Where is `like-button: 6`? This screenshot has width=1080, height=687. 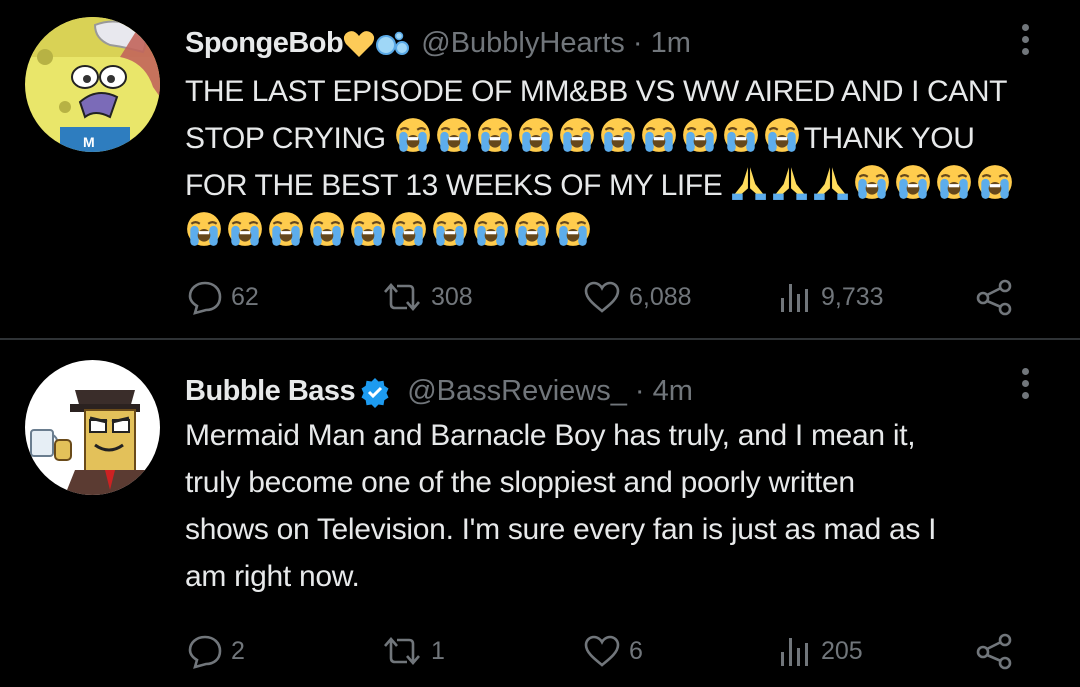
like-button: 6 is located at coordinates (613, 651).